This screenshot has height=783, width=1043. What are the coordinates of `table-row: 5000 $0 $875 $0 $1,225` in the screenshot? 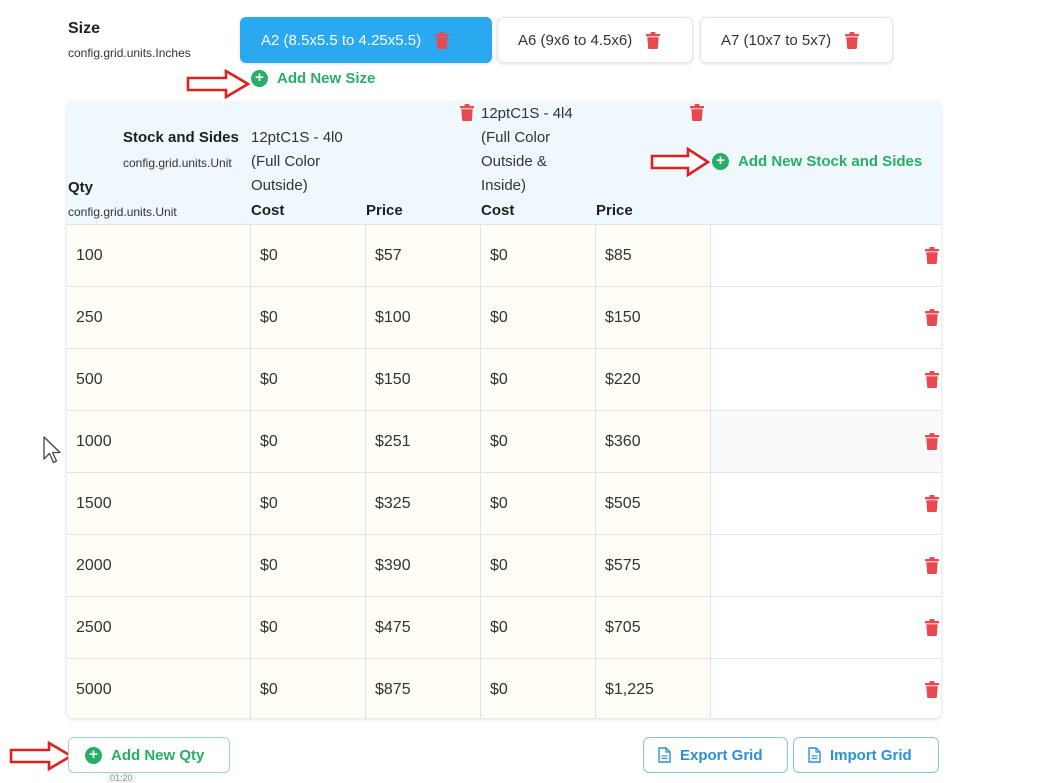 It's located at (504, 688).